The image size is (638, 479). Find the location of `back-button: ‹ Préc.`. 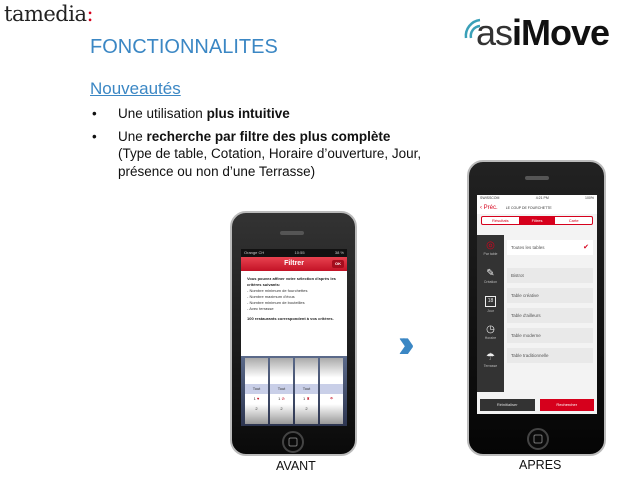

back-button: ‹ Préc. is located at coordinates (489, 208).